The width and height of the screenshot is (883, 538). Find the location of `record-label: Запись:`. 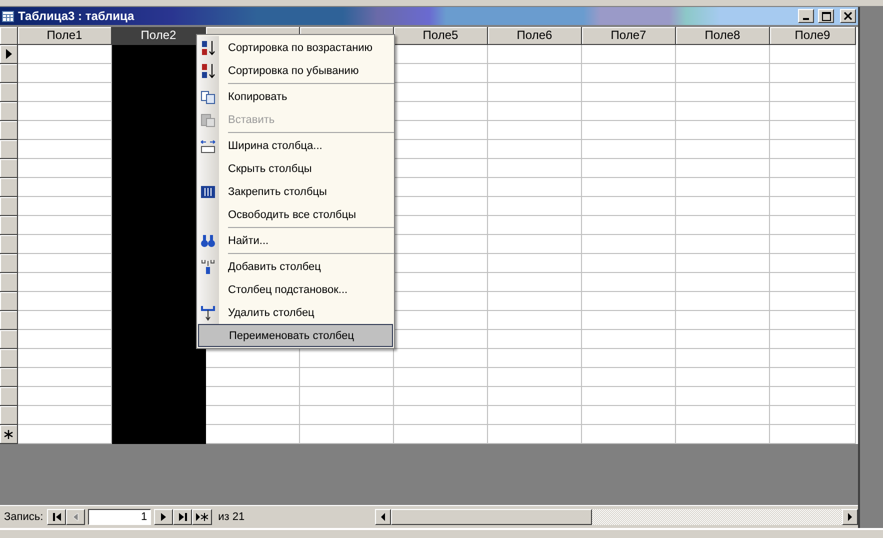

record-label: Запись: is located at coordinates (24, 517).